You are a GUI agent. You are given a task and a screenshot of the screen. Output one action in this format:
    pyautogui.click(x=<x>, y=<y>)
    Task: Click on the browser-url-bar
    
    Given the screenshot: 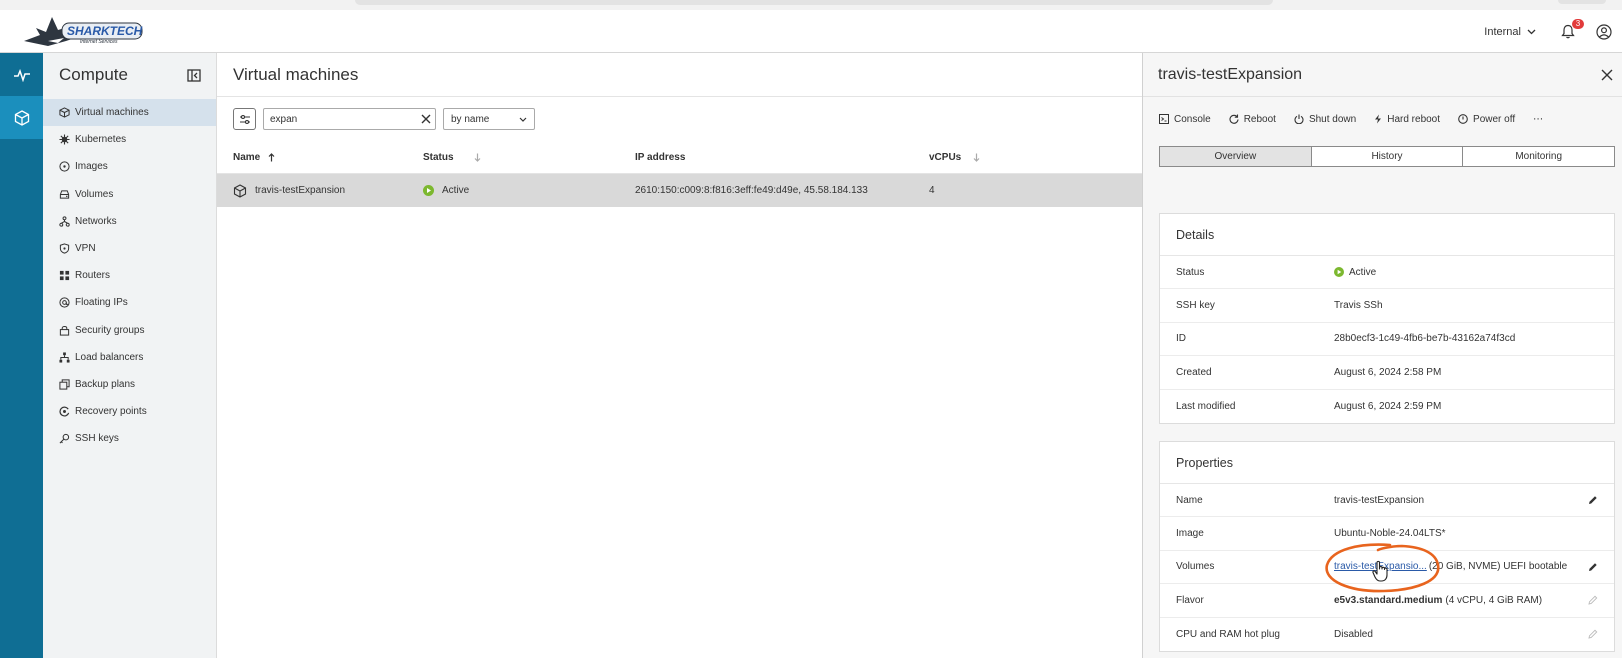 What is the action you would take?
    pyautogui.click(x=814, y=2)
    